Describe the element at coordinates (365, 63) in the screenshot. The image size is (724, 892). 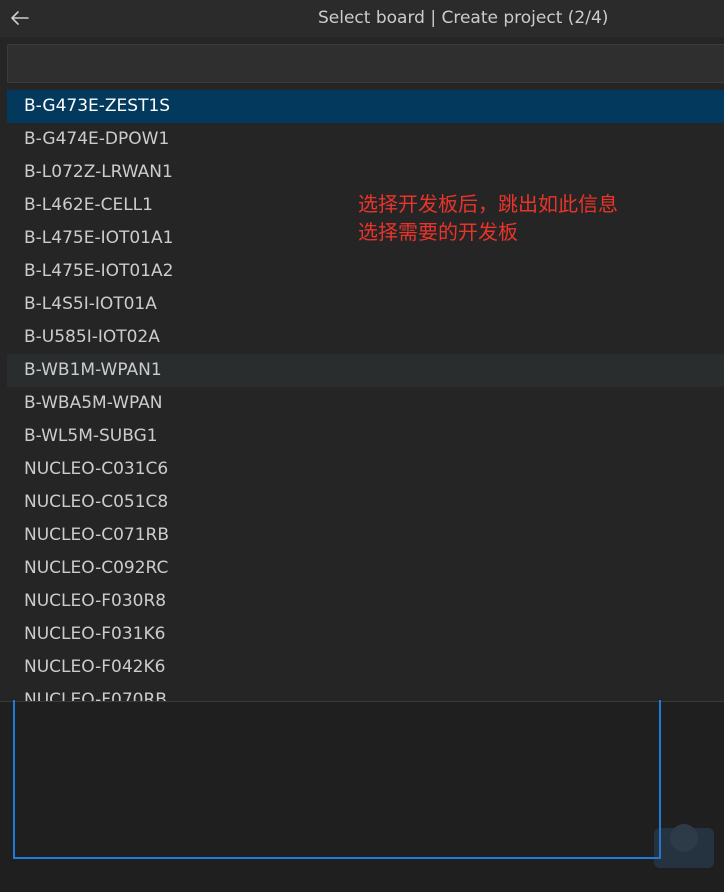
I see `board-filter-input` at that location.